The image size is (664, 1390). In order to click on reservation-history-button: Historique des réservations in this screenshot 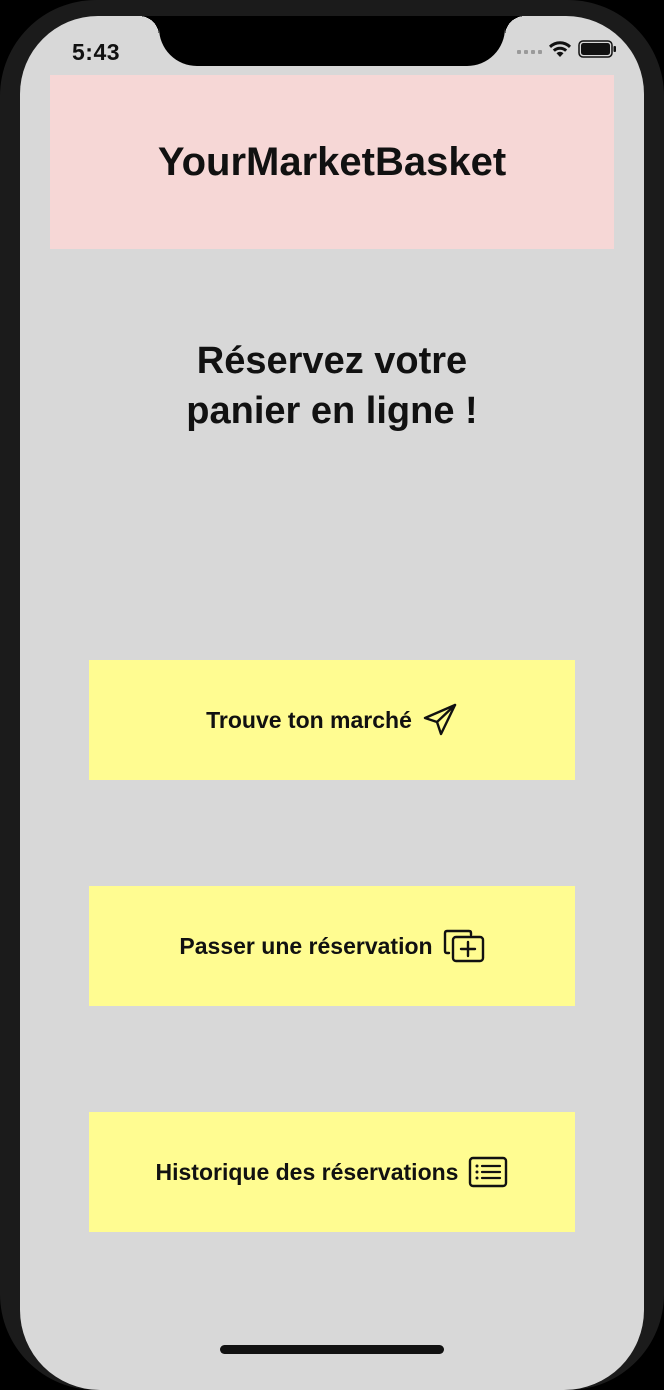, I will do `click(332, 1172)`.